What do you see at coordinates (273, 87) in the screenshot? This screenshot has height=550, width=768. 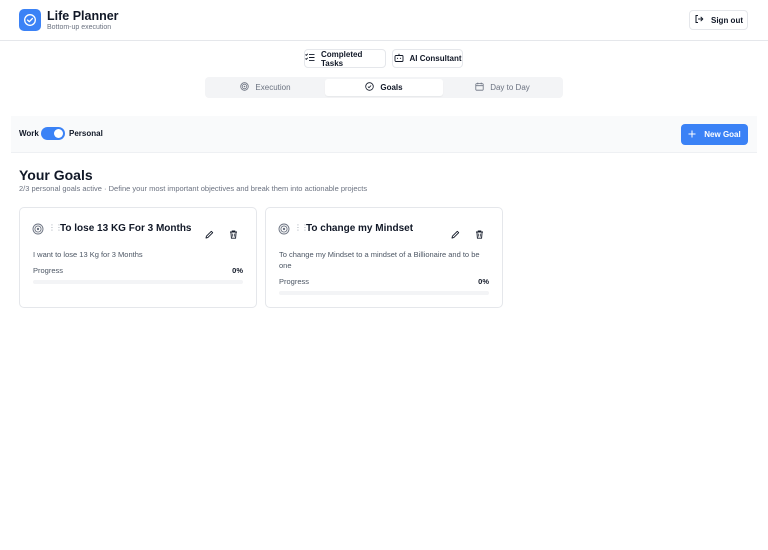 I see `tab-execution-label: Execution` at bounding box center [273, 87].